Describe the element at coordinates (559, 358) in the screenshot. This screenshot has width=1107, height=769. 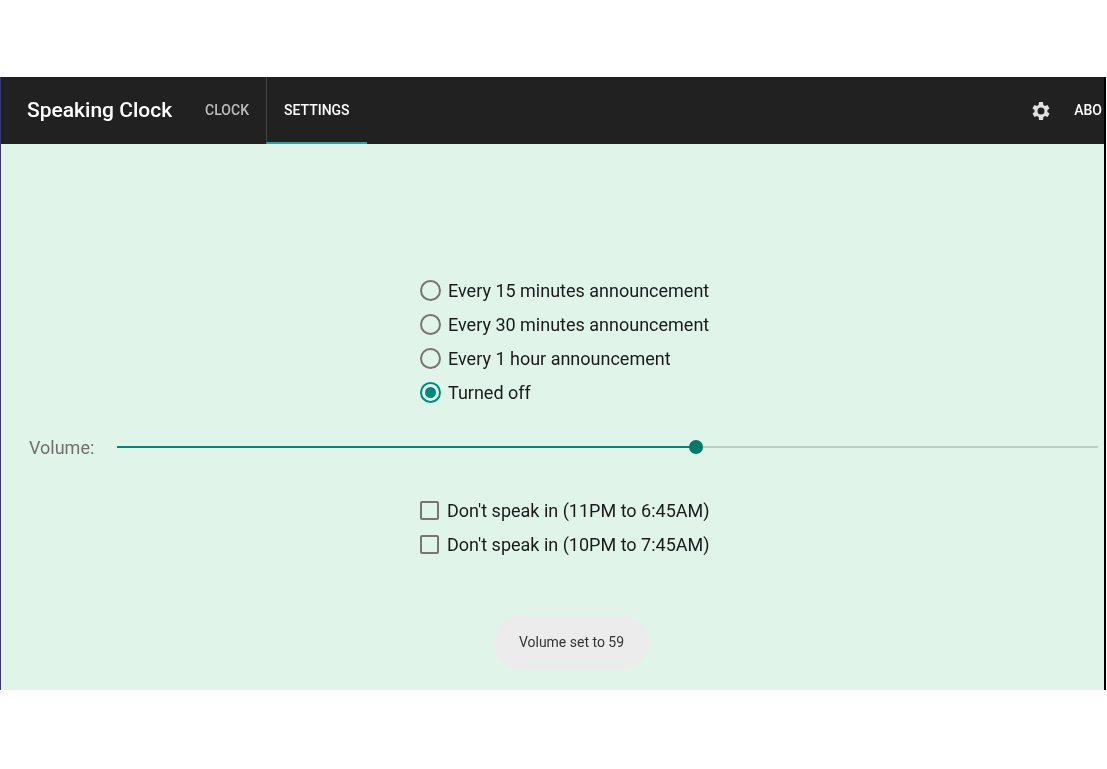
I see `radio-label: Every 1 hour announcement` at that location.